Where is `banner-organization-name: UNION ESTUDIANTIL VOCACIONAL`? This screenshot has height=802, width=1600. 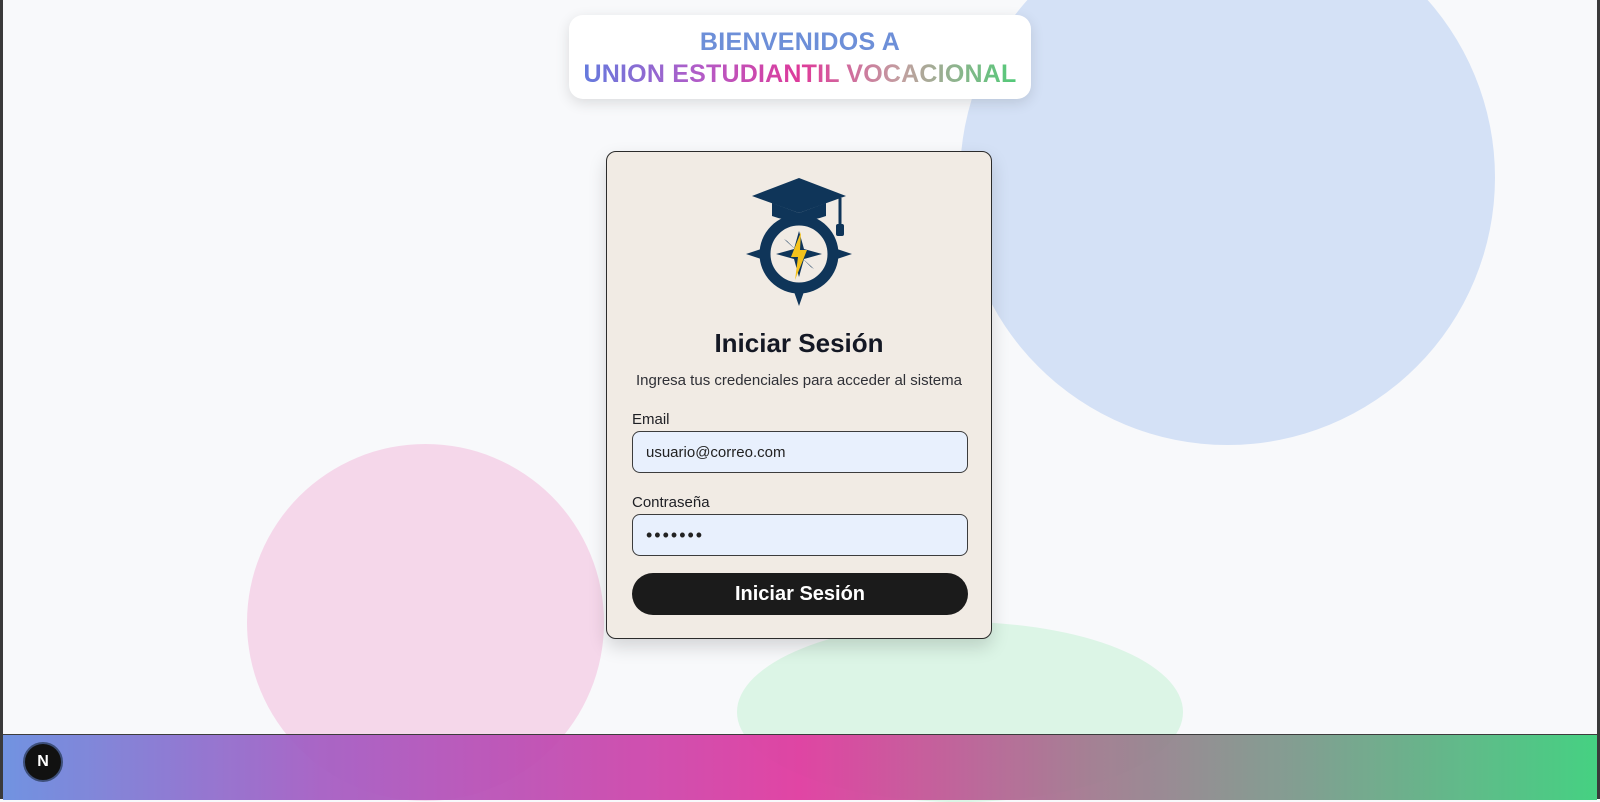
banner-organization-name: UNION ESTUDIANTIL VOCACIONAL is located at coordinates (800, 74).